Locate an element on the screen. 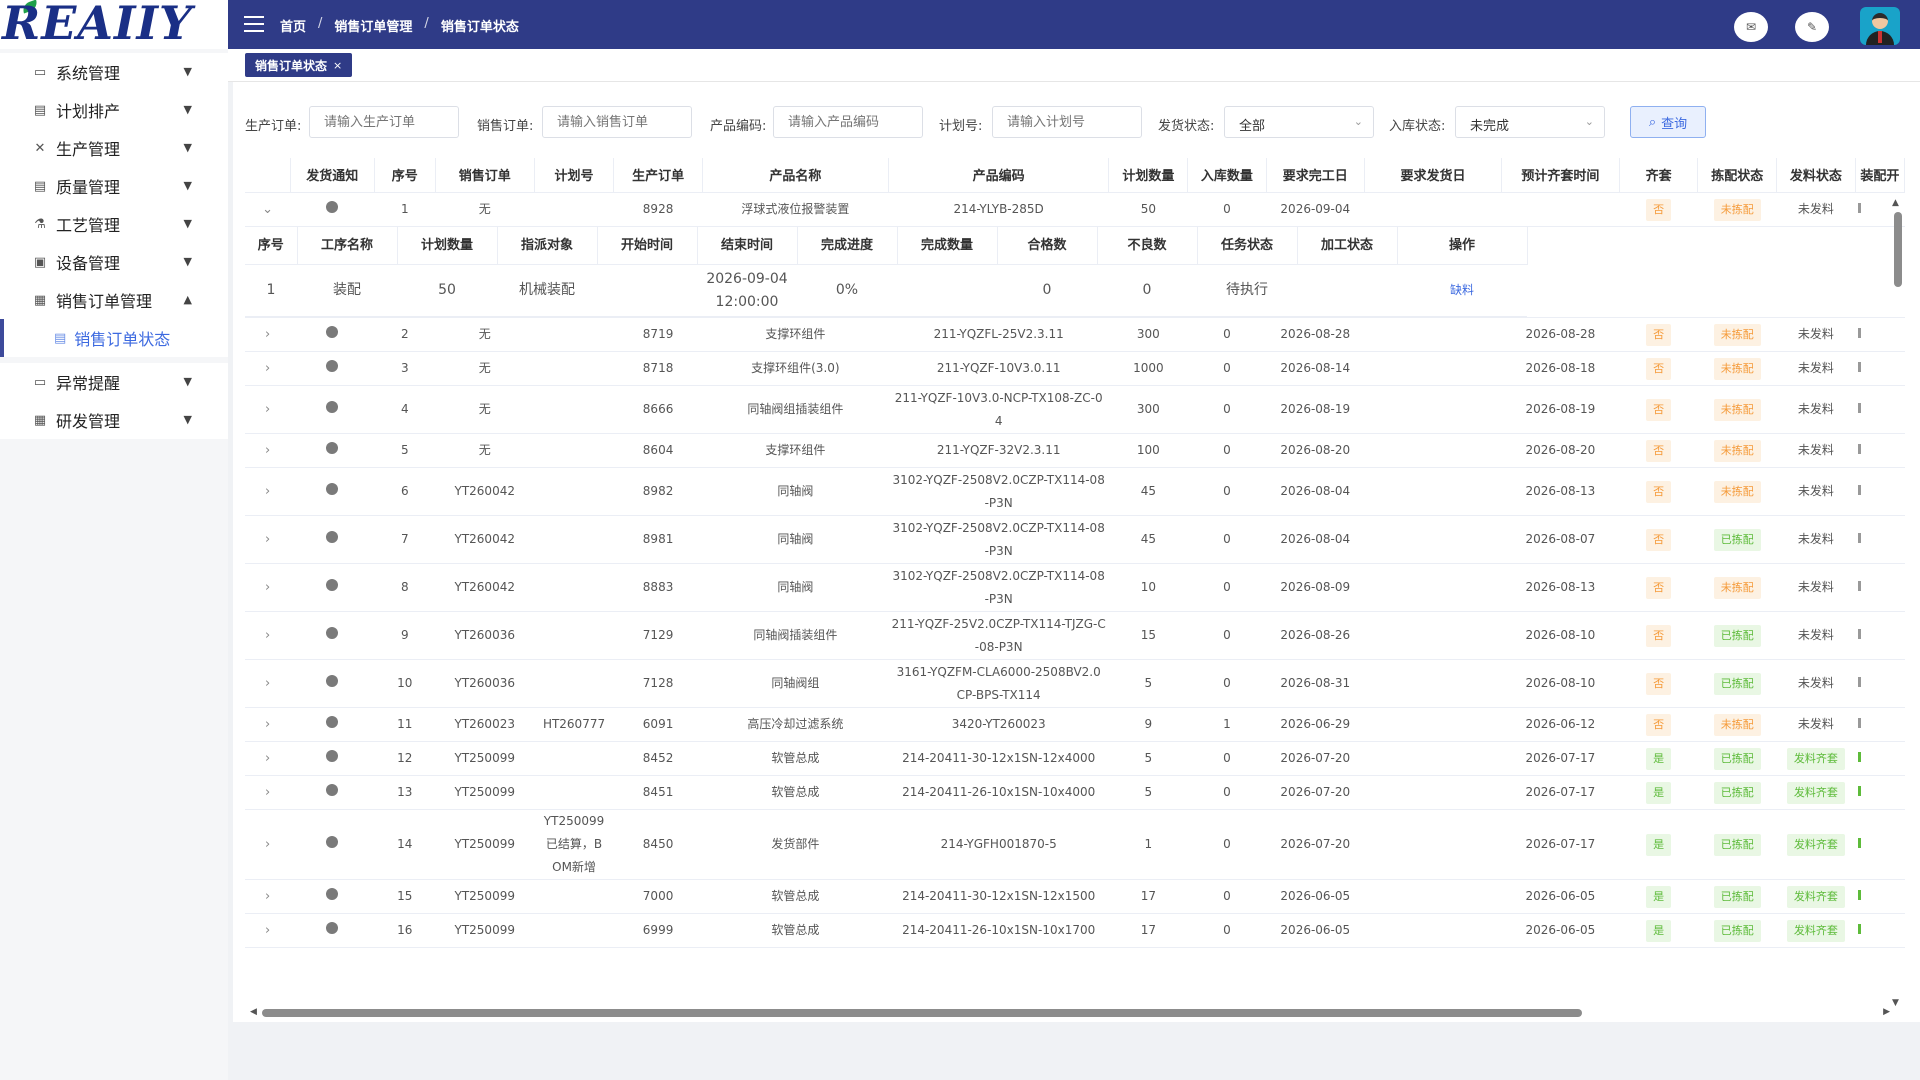  scroll-up-icon: ▲ is located at coordinates (1895, 203).